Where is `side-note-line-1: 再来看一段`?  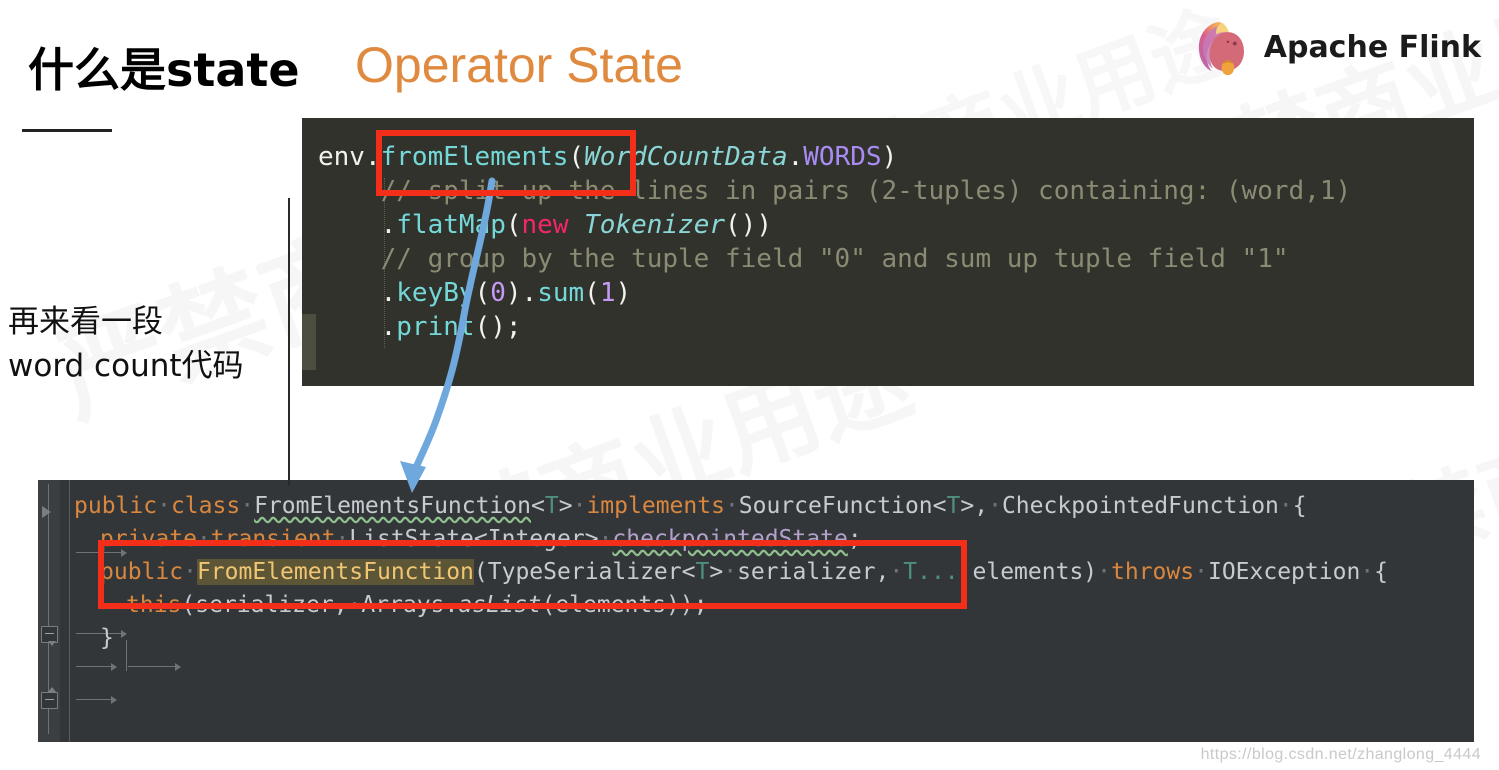
side-note-line-1: 再来看一段 is located at coordinates (85, 322).